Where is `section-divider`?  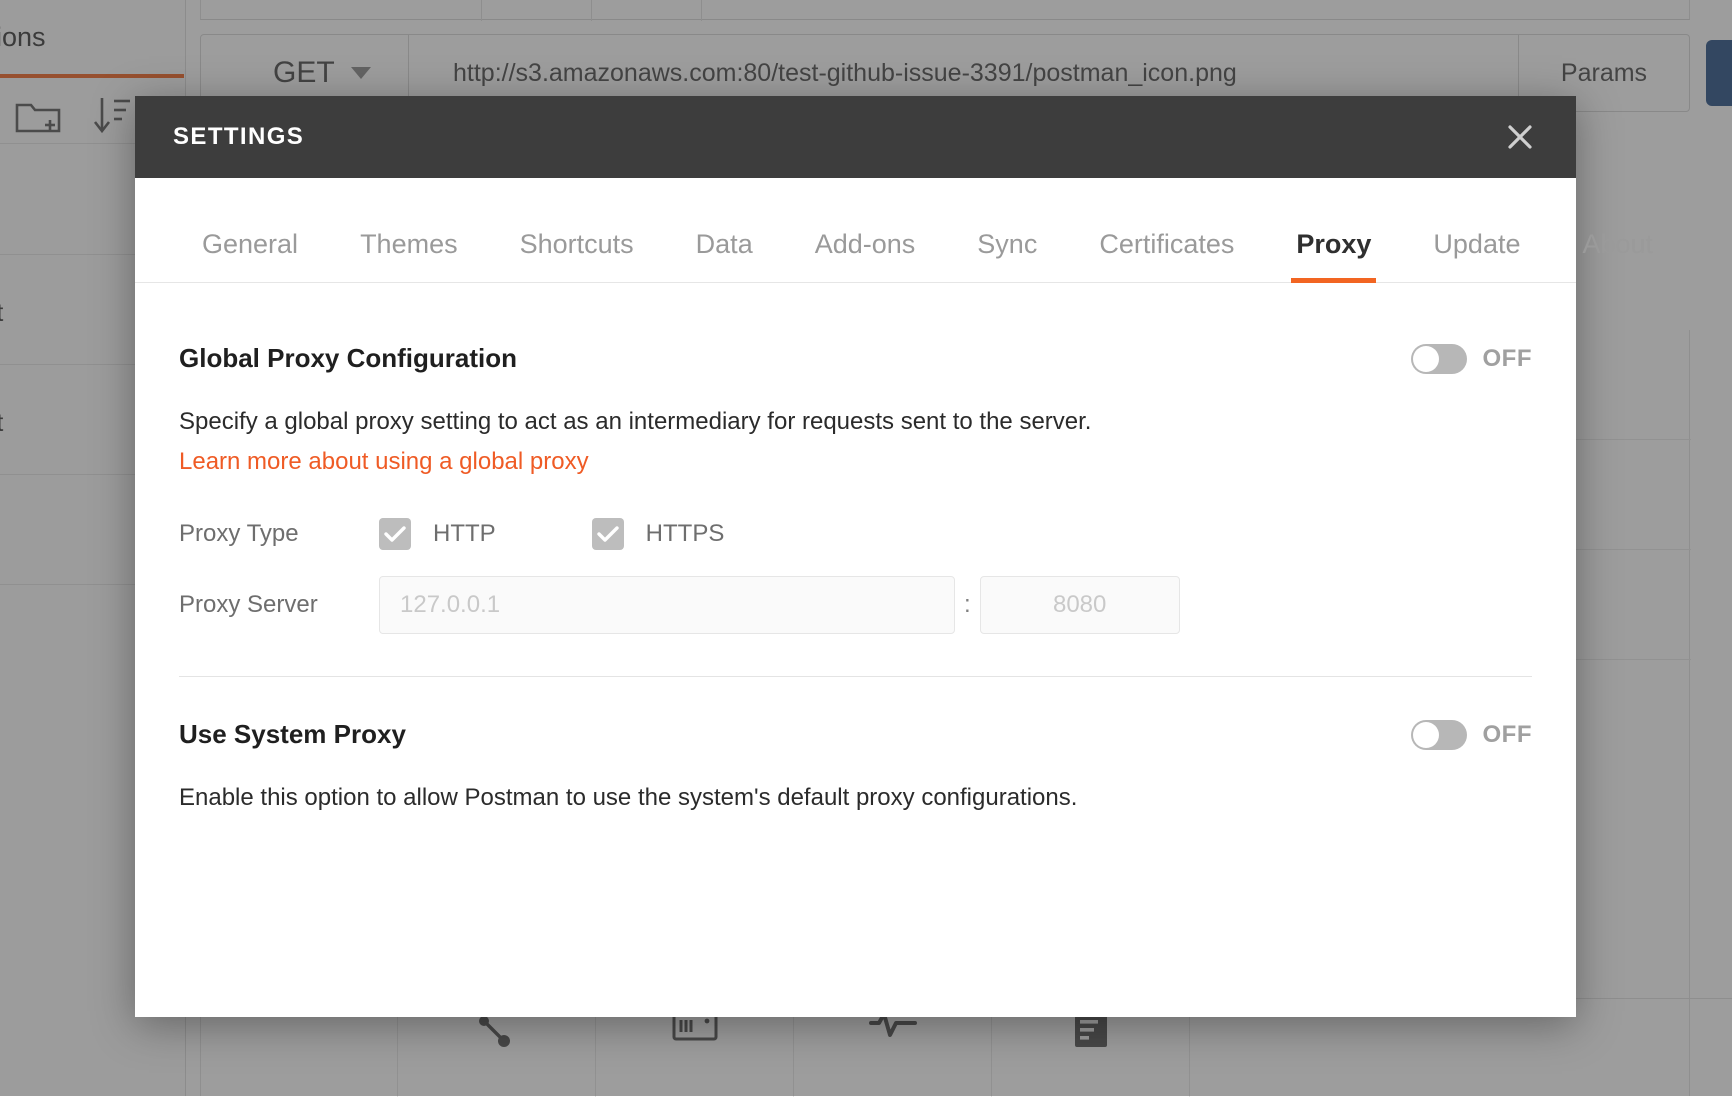 section-divider is located at coordinates (855, 676).